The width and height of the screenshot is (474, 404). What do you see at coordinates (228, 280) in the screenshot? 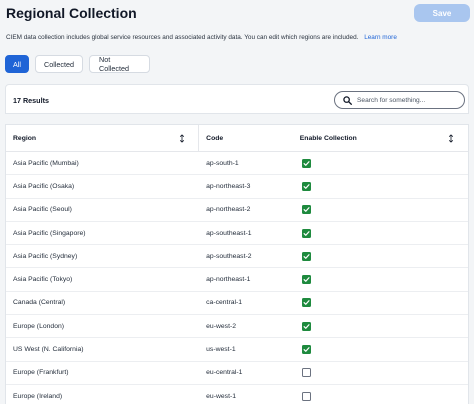
I see `code-cell: ap-northeast-1` at bounding box center [228, 280].